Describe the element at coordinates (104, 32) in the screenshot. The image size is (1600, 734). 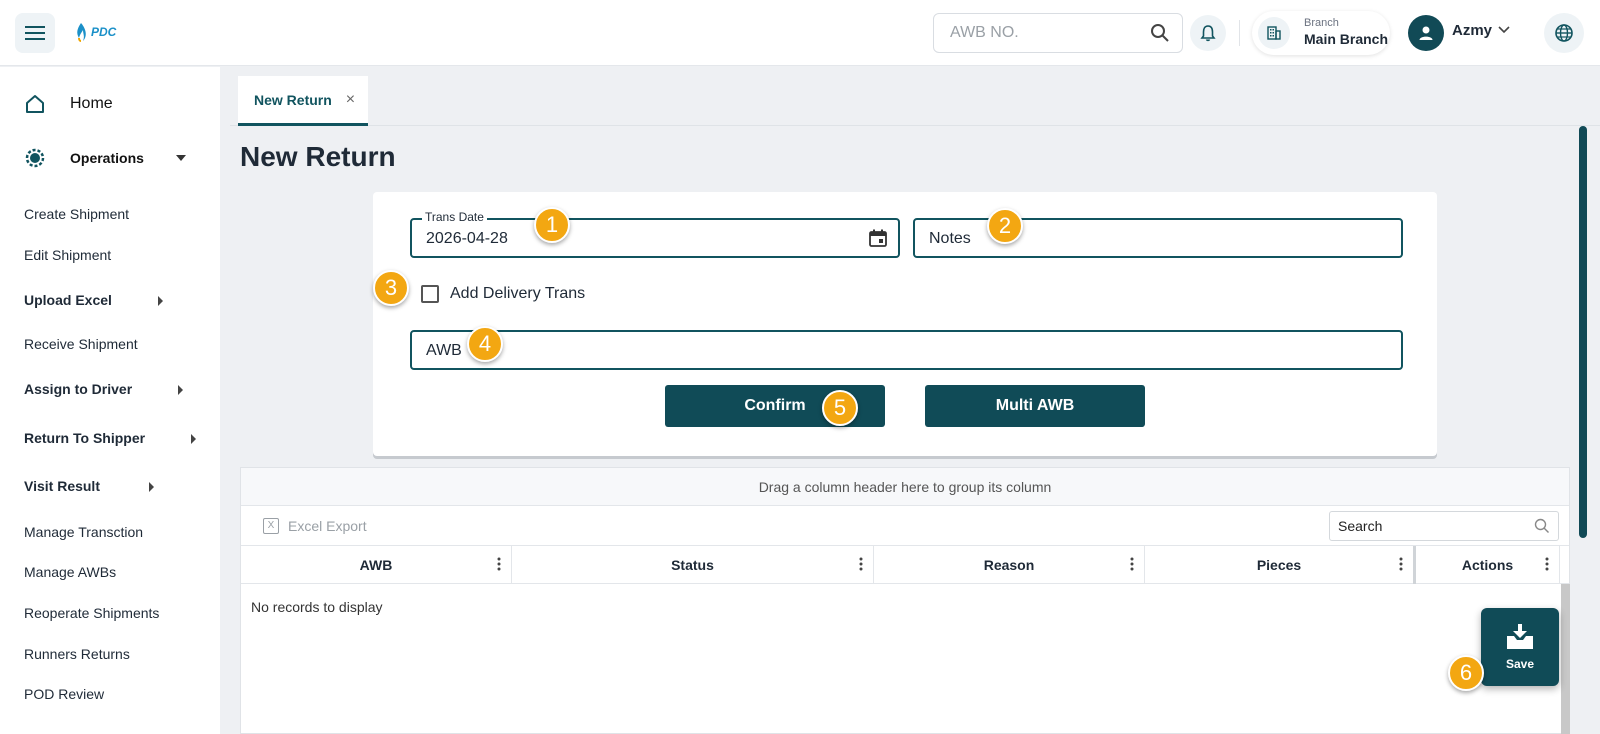
I see `logo-text: PDC` at that location.